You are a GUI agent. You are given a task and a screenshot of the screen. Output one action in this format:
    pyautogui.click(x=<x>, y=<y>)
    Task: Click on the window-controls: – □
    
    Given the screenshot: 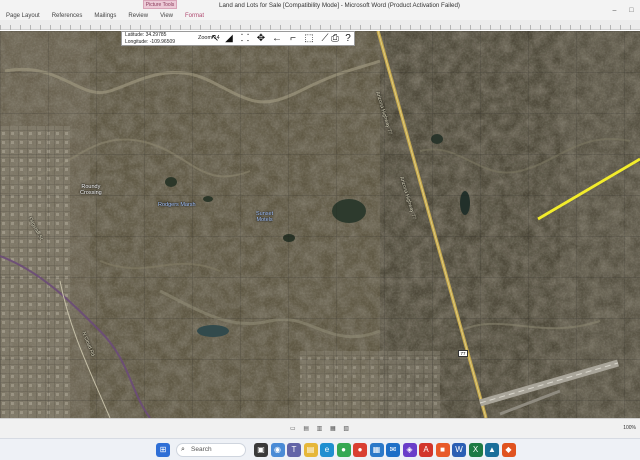 What is the action you would take?
    pyautogui.click(x=623, y=10)
    